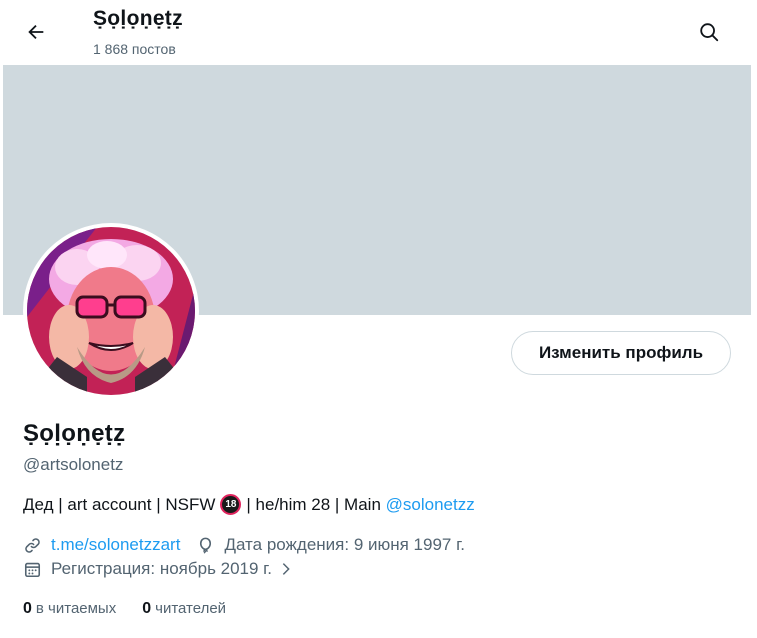 Image resolution: width=757 pixels, height=638 pixels. I want to click on chevron-right-icon, so click(286, 569).